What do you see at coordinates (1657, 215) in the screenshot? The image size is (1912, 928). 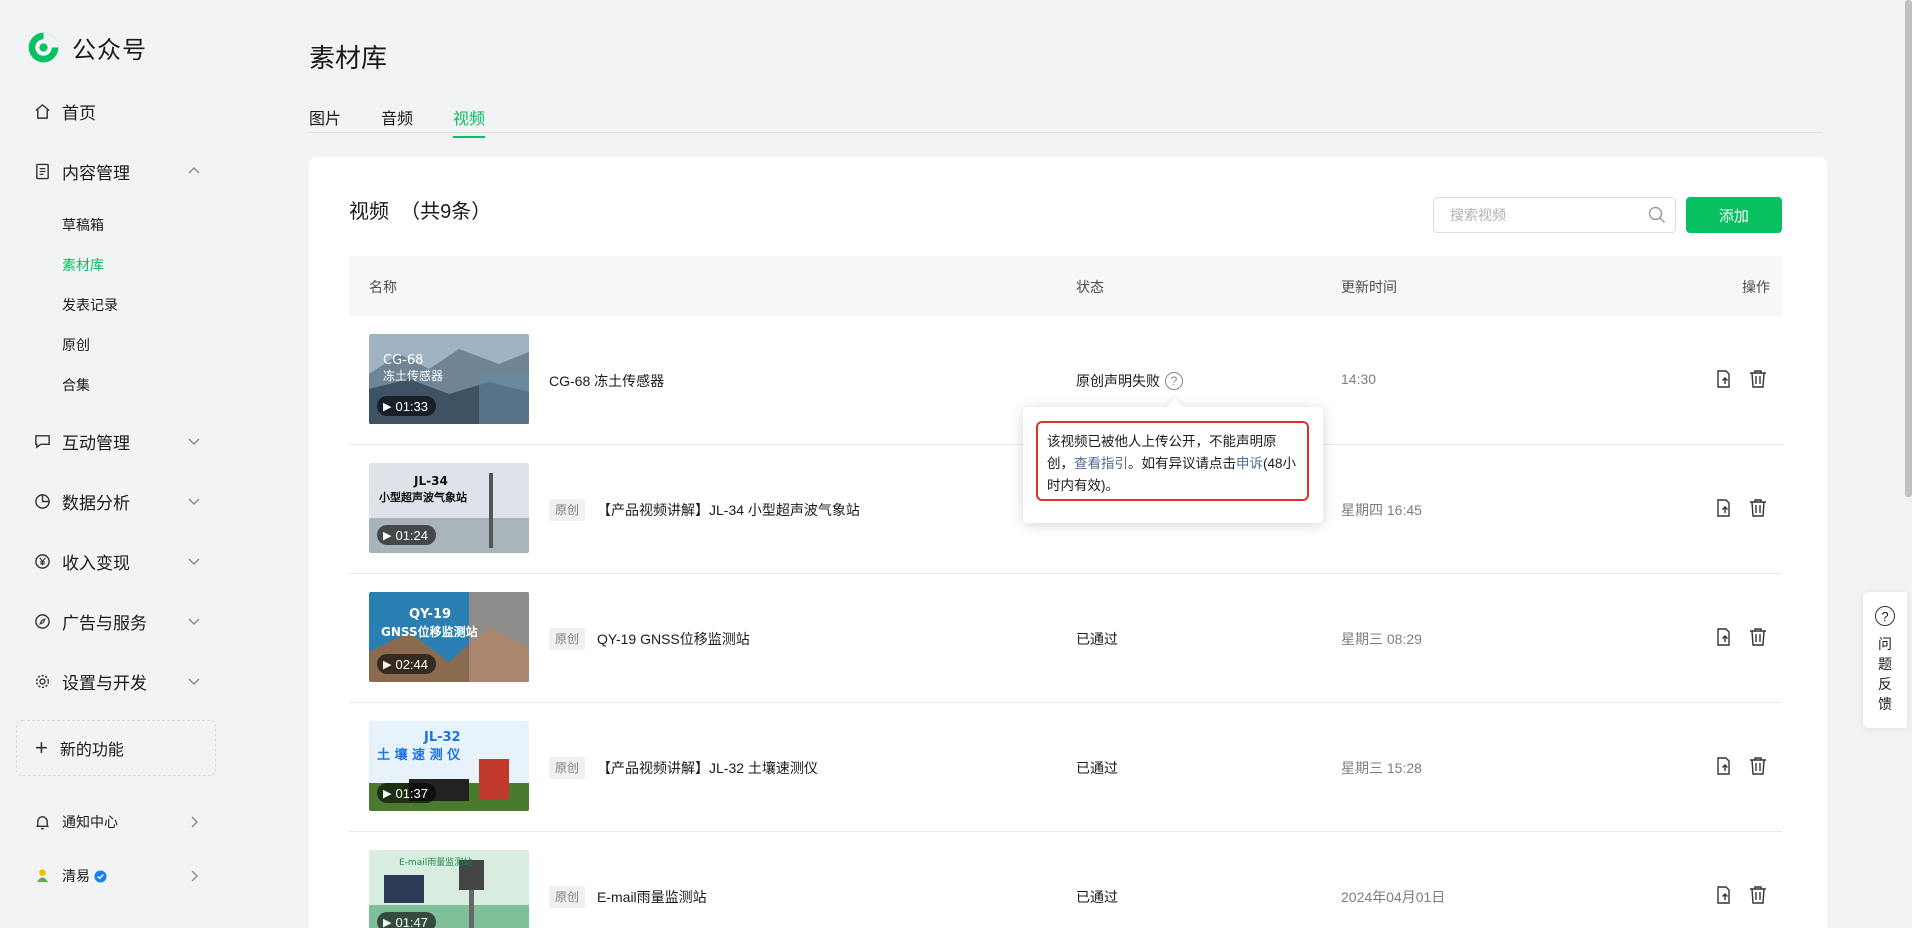 I see `search-icon` at bounding box center [1657, 215].